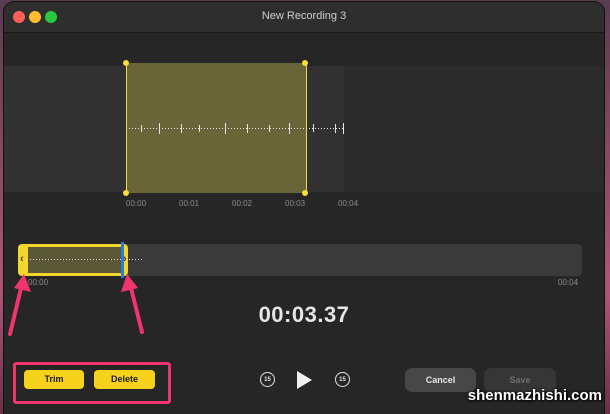 The image size is (610, 414). I want to click on delete-button: Delete, so click(124, 379).